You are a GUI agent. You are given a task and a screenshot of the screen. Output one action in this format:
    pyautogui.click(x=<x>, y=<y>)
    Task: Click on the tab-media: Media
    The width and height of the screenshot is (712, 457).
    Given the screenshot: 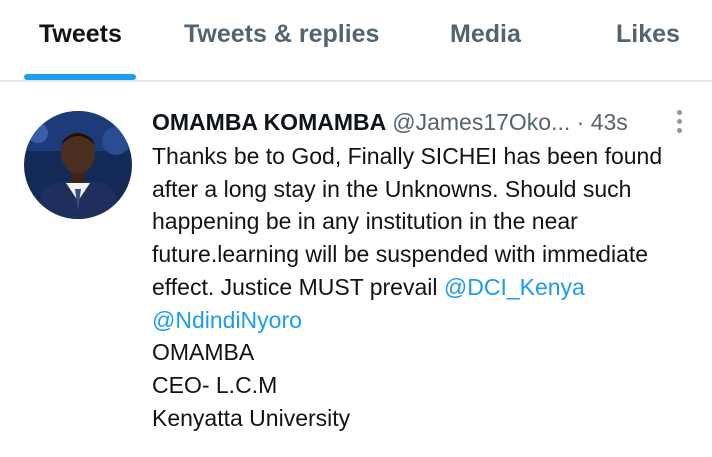 What is the action you would take?
    pyautogui.click(x=485, y=34)
    